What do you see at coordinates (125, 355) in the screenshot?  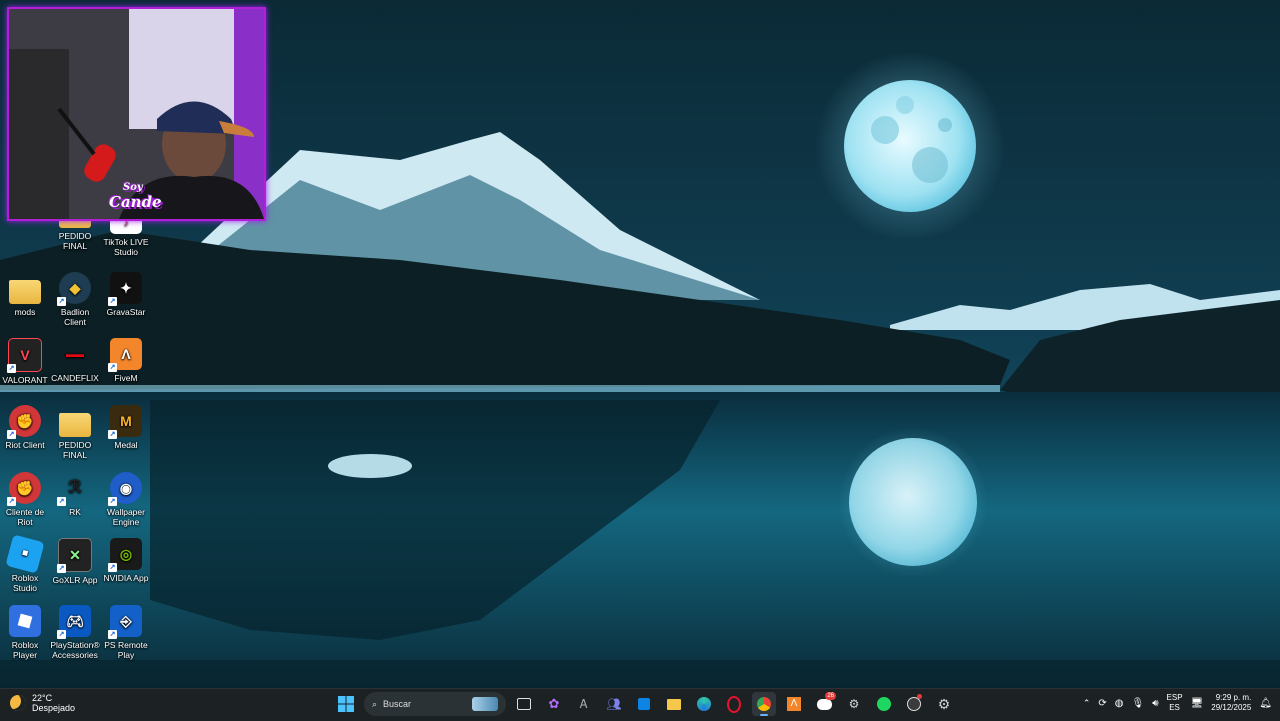 I see `fivem-icon: Λ ↗` at bounding box center [125, 355].